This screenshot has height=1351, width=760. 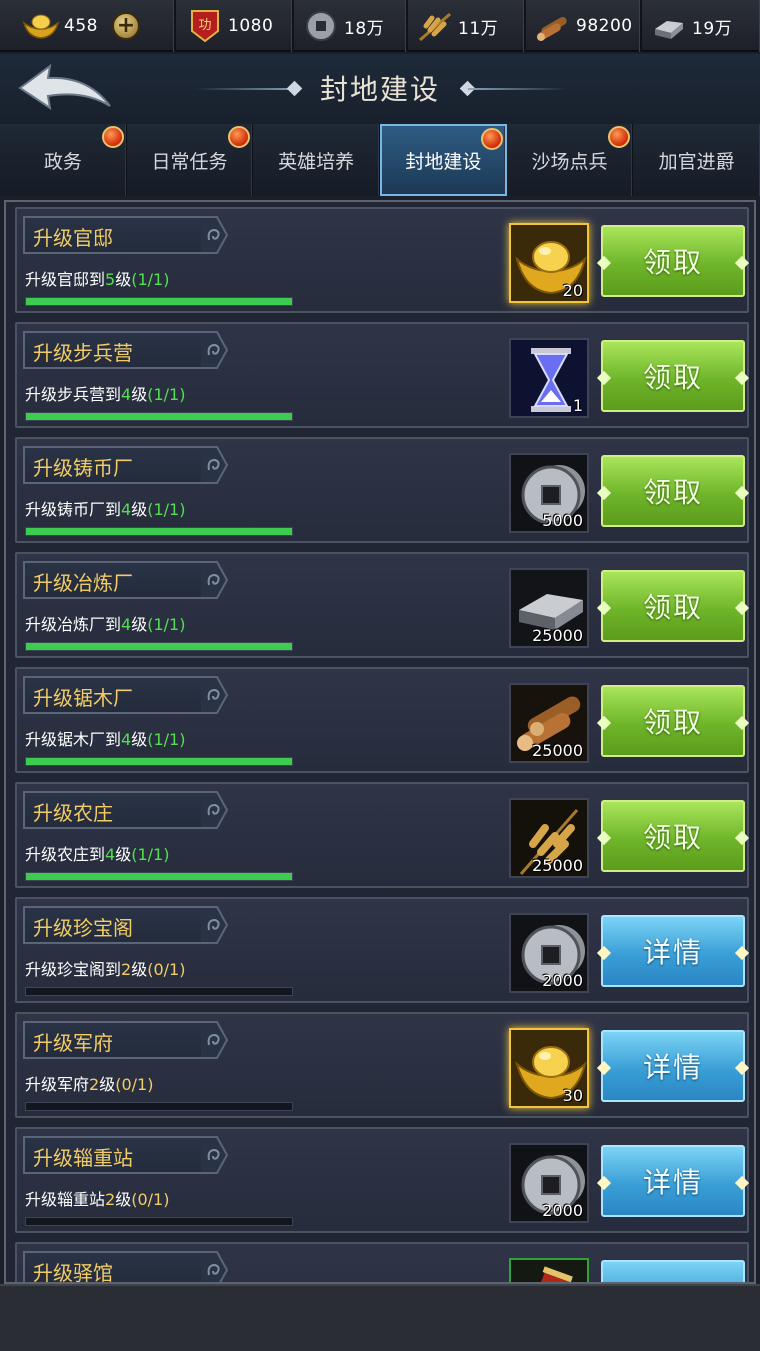 What do you see at coordinates (73, 509) in the screenshot?
I see `task-desc-prefix: 升级铸币厂到` at bounding box center [73, 509].